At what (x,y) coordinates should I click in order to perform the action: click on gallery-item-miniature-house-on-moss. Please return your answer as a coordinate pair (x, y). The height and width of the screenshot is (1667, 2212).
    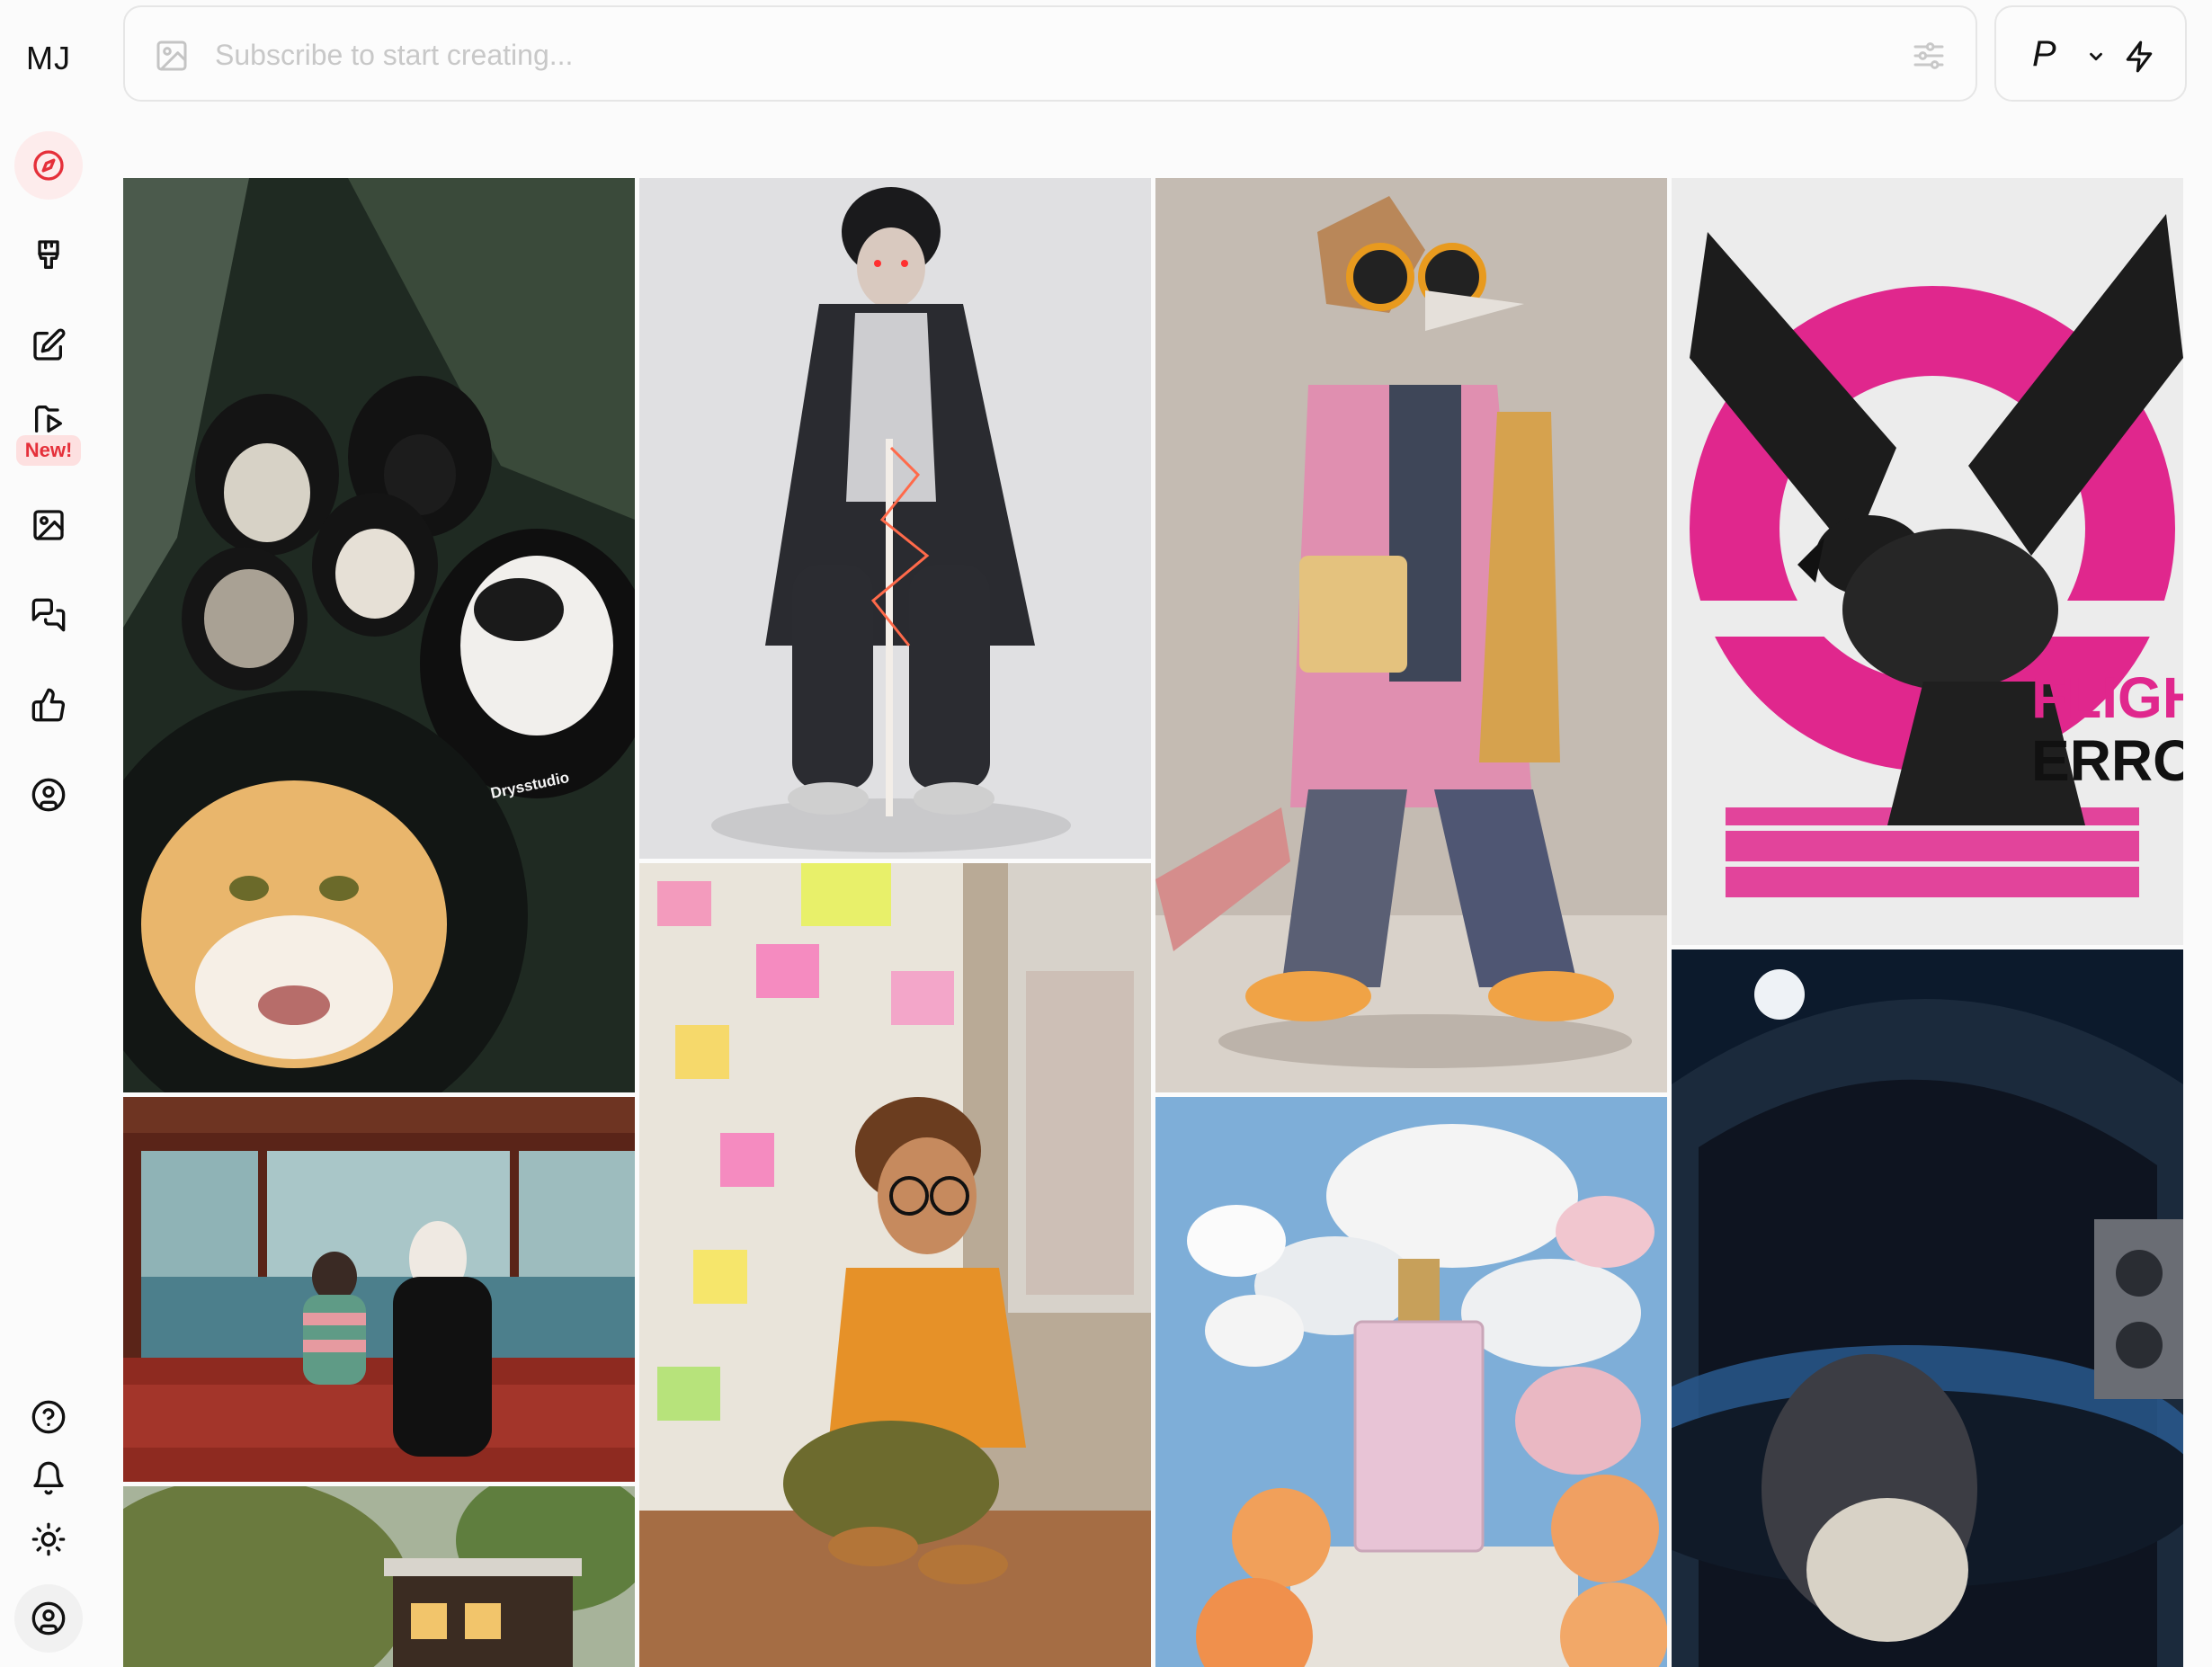
    Looking at the image, I should click on (379, 1576).